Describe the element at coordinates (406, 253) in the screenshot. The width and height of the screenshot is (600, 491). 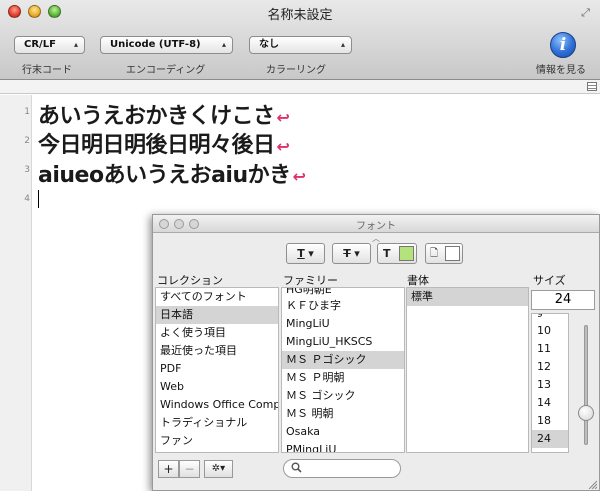
I see `text-color-swatch` at that location.